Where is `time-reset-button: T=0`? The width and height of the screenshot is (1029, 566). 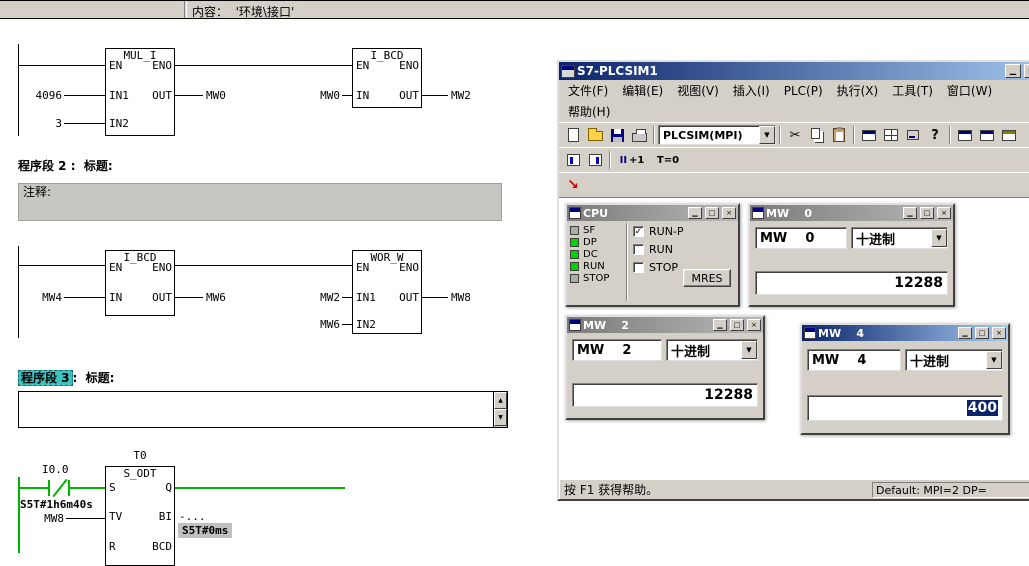 time-reset-button: T=0 is located at coordinates (668, 160).